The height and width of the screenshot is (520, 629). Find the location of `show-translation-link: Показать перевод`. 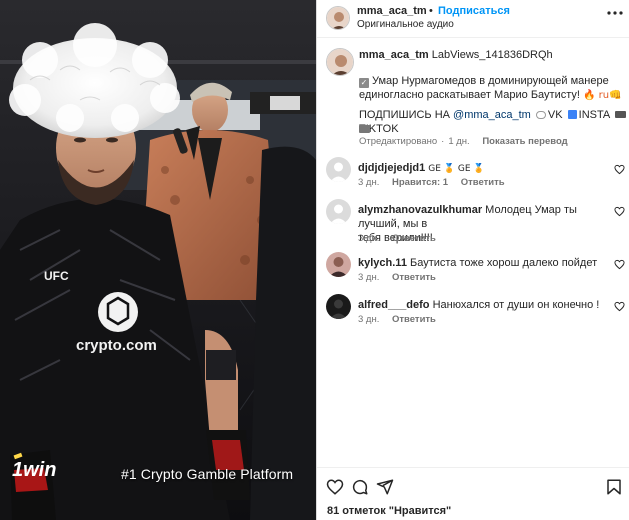

show-translation-link: Показать перевод is located at coordinates (524, 141).